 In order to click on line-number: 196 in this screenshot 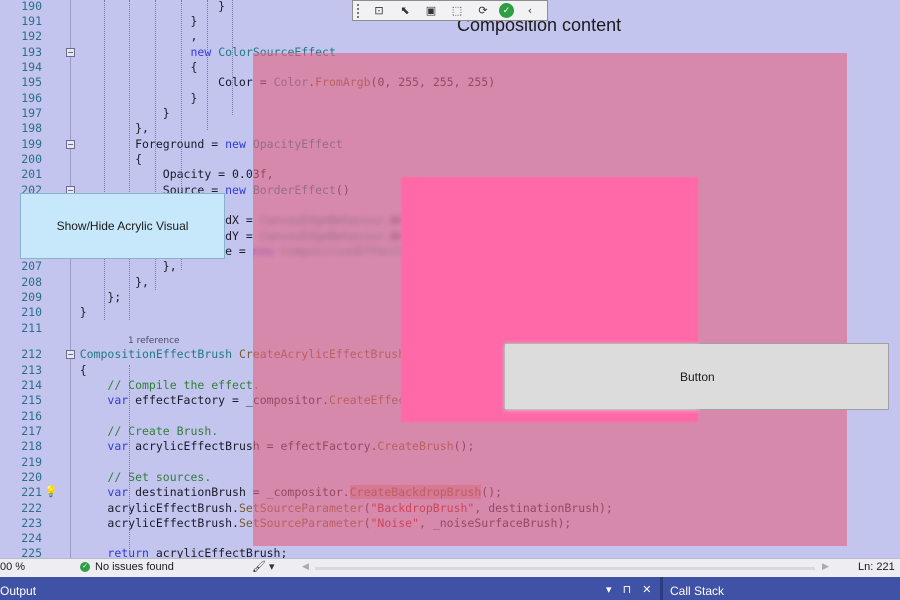, I will do `click(31, 98)`.